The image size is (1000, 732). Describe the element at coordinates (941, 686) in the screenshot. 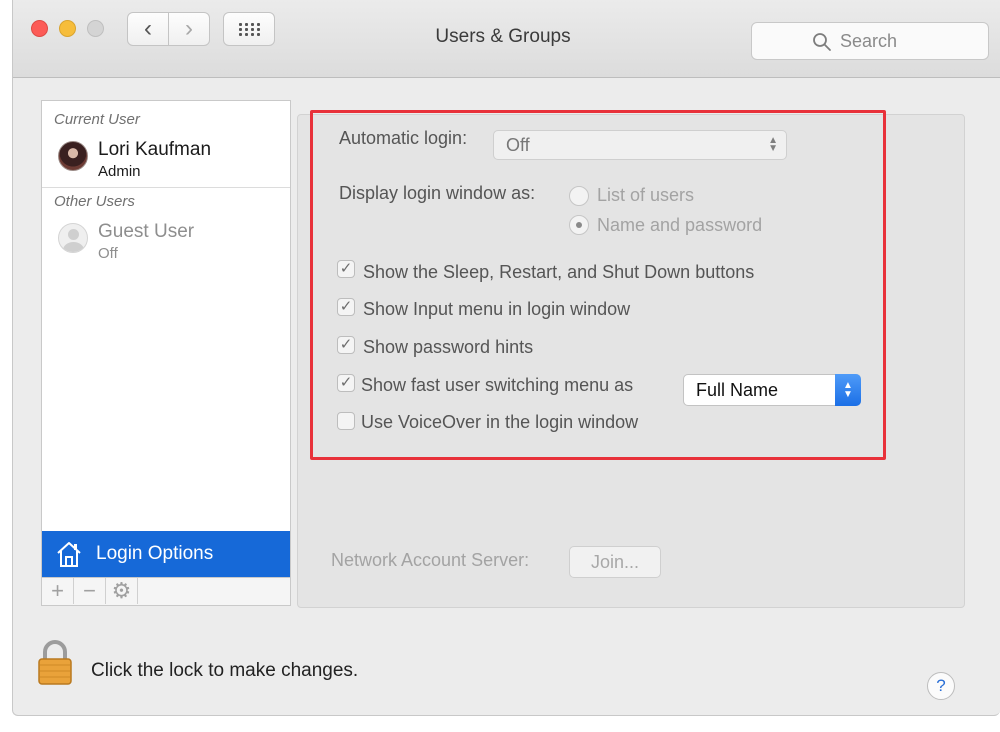

I see `help-button: ?` at that location.